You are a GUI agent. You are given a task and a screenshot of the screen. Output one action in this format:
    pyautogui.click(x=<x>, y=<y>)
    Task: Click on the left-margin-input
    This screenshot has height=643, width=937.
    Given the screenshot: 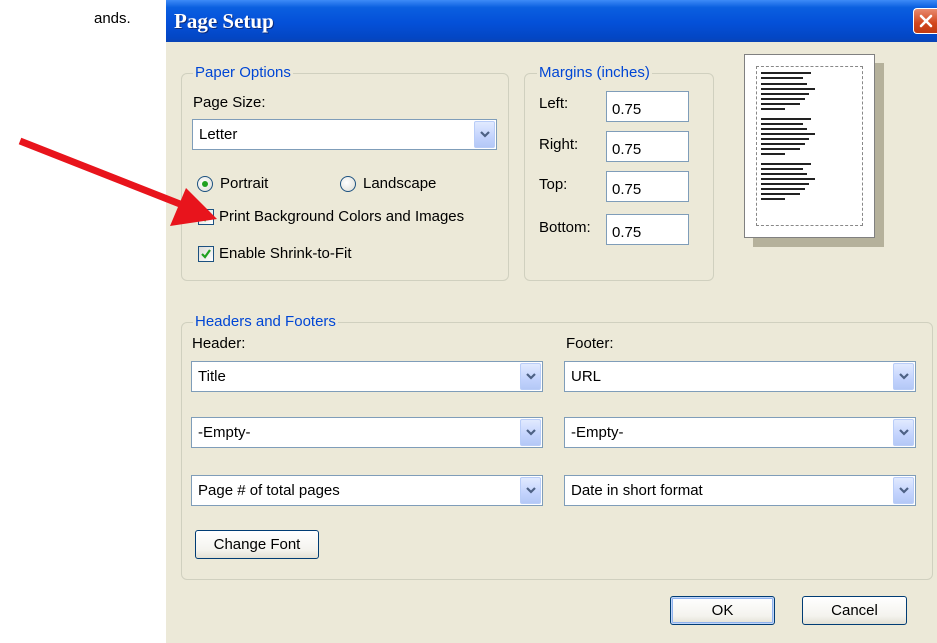 What is the action you would take?
    pyautogui.click(x=647, y=106)
    